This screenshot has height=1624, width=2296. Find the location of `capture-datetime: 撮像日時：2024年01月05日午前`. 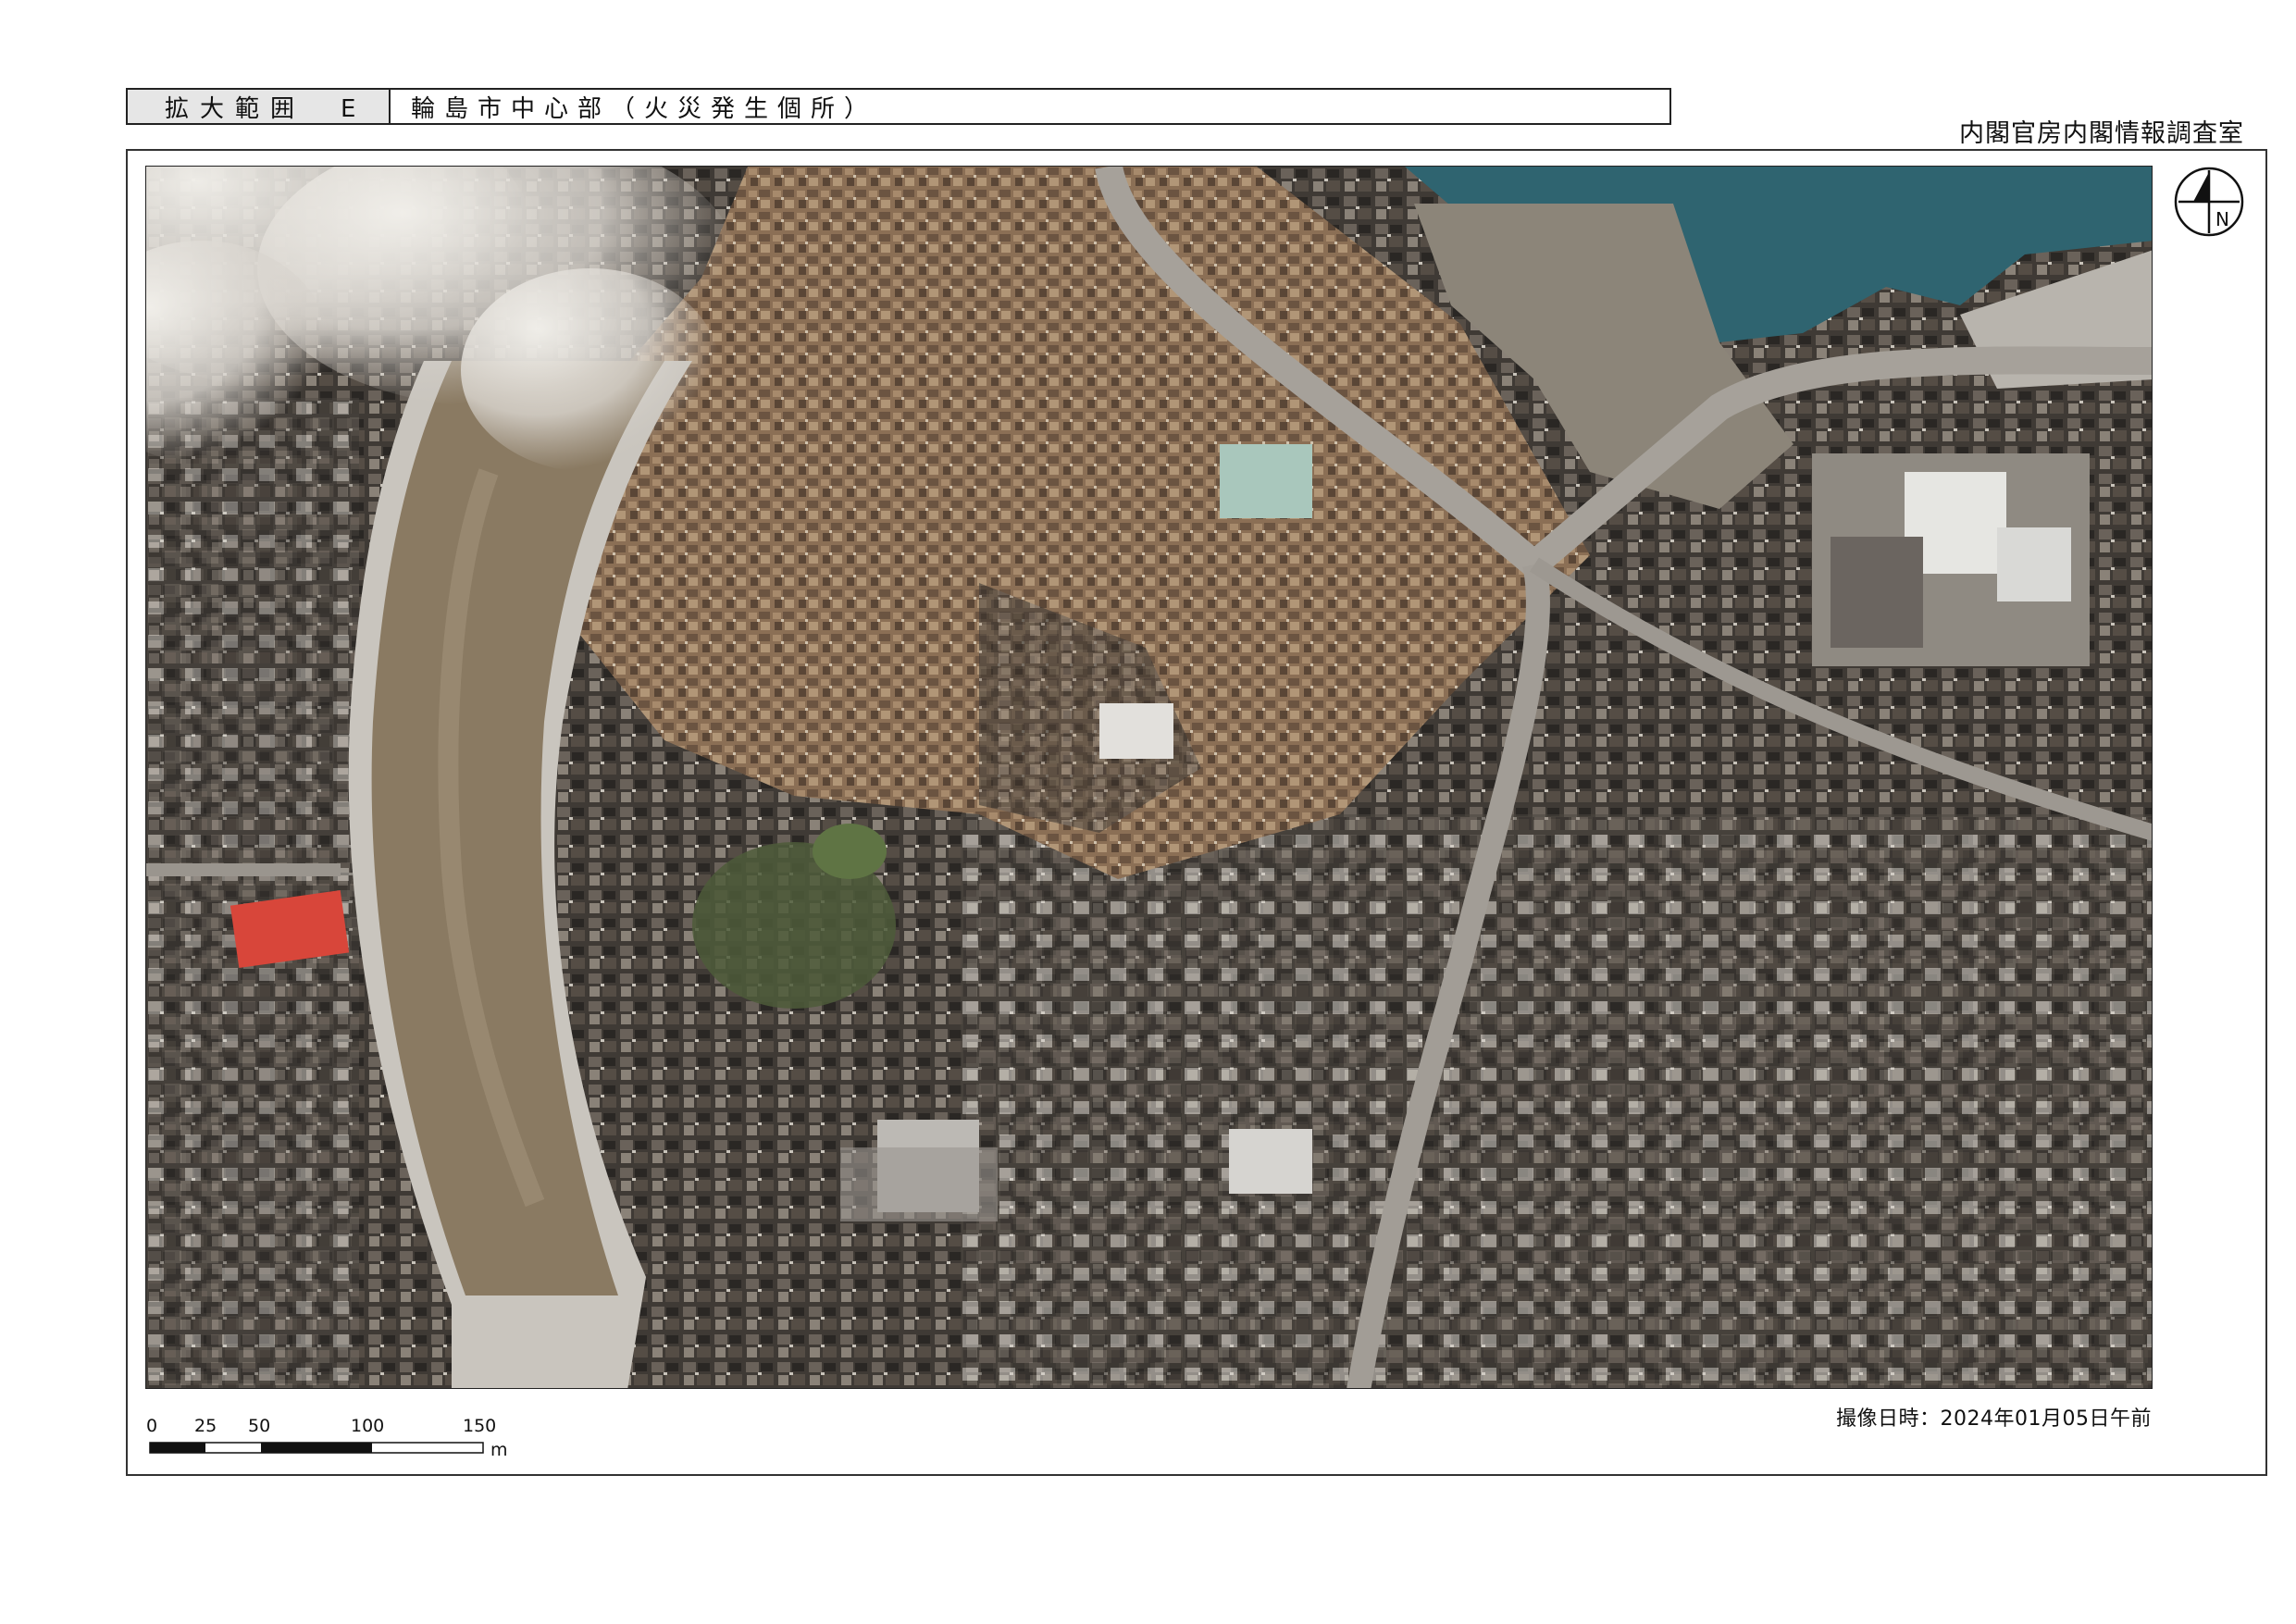

capture-datetime: 撮像日時：2024年01月05日午前 is located at coordinates (1994, 1419).